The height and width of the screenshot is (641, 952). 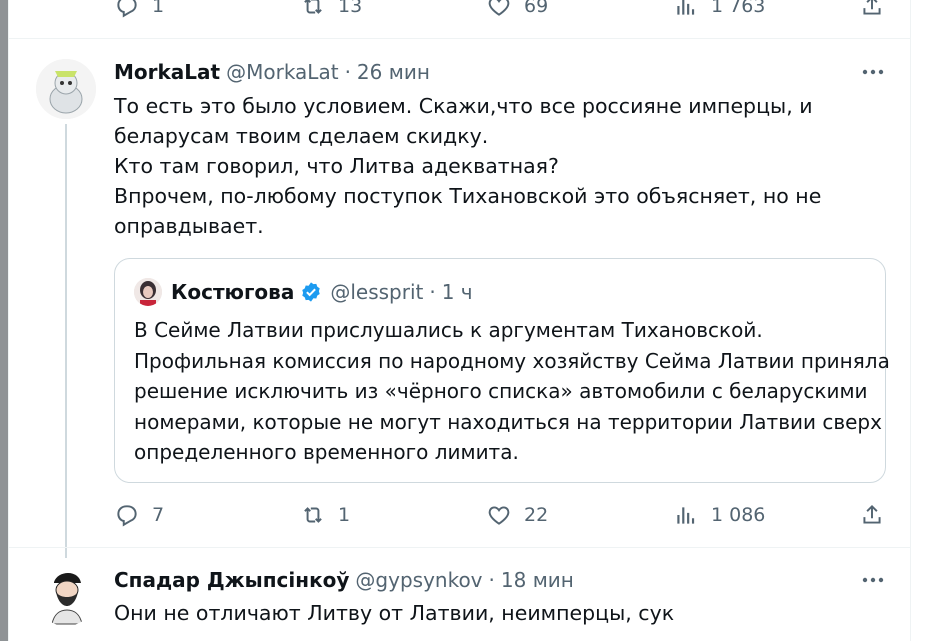 What do you see at coordinates (457, 292) in the screenshot?
I see `quote-timestamp: 1 ч` at bounding box center [457, 292].